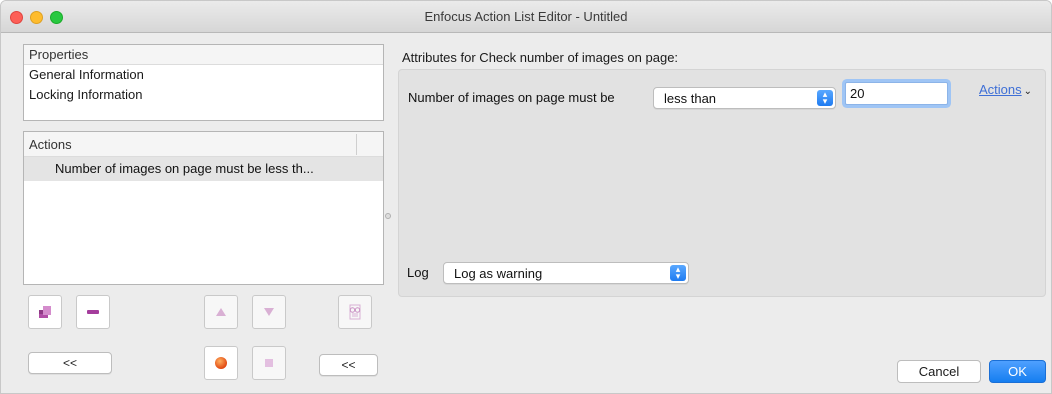 This screenshot has height=394, width=1052. I want to click on actions-menu-link: Actions ⌄, so click(1005, 89).